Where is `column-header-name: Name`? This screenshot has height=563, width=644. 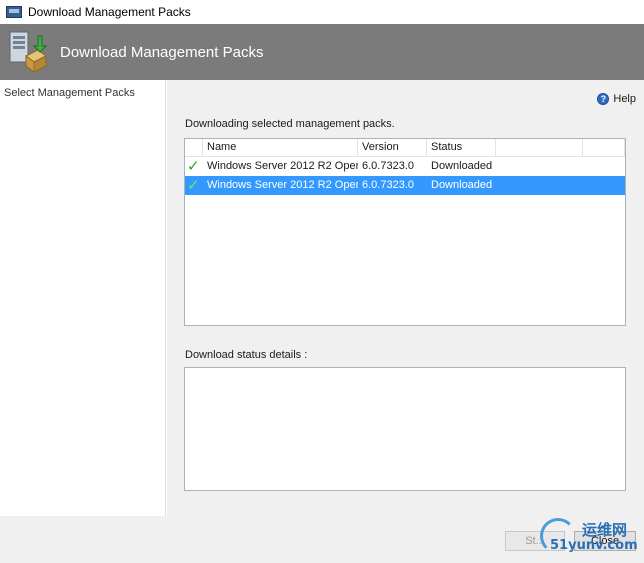 column-header-name: Name is located at coordinates (280, 147).